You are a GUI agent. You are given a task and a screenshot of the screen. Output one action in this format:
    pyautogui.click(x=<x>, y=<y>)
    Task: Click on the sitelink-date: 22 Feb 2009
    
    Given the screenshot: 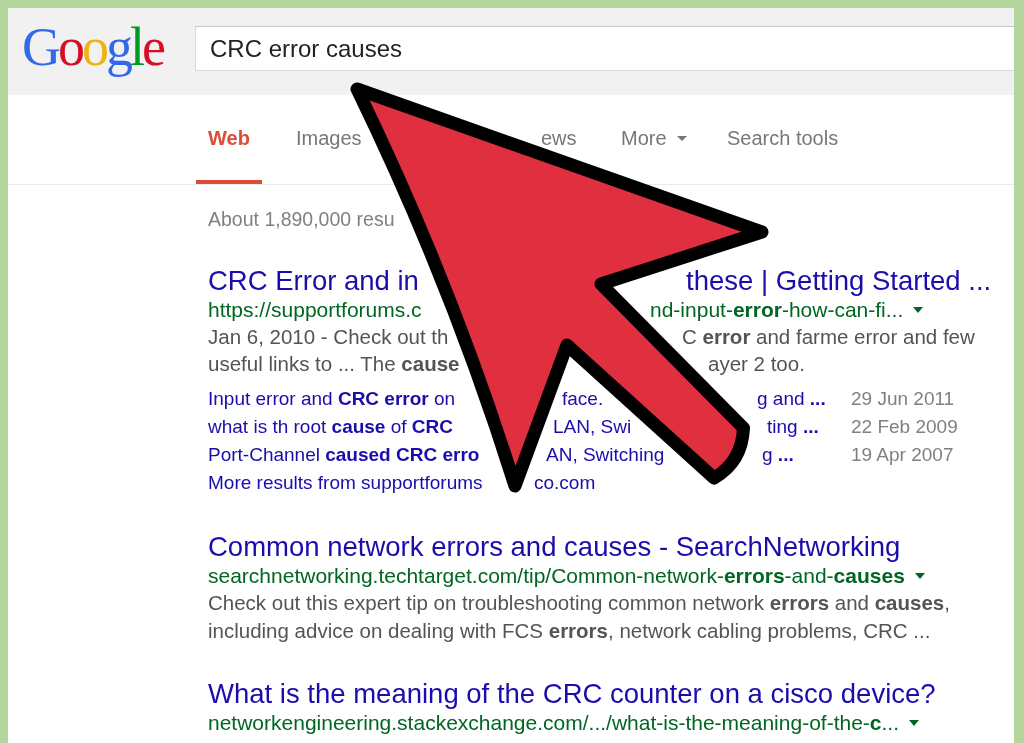 What is the action you would take?
    pyautogui.click(x=904, y=427)
    